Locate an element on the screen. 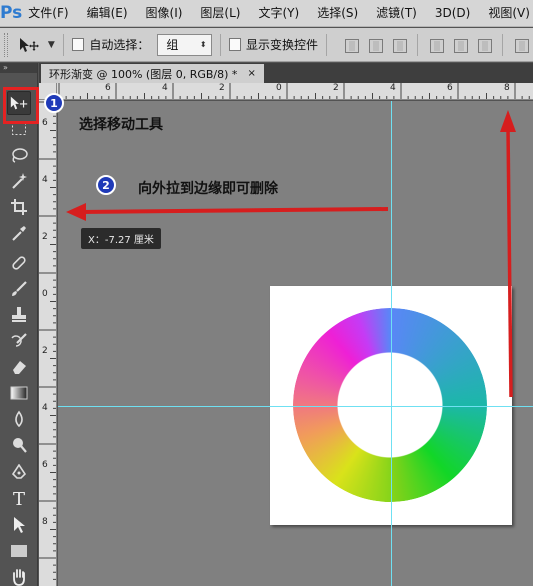 The height and width of the screenshot is (586, 533). align-top-icon is located at coordinates (351, 45).